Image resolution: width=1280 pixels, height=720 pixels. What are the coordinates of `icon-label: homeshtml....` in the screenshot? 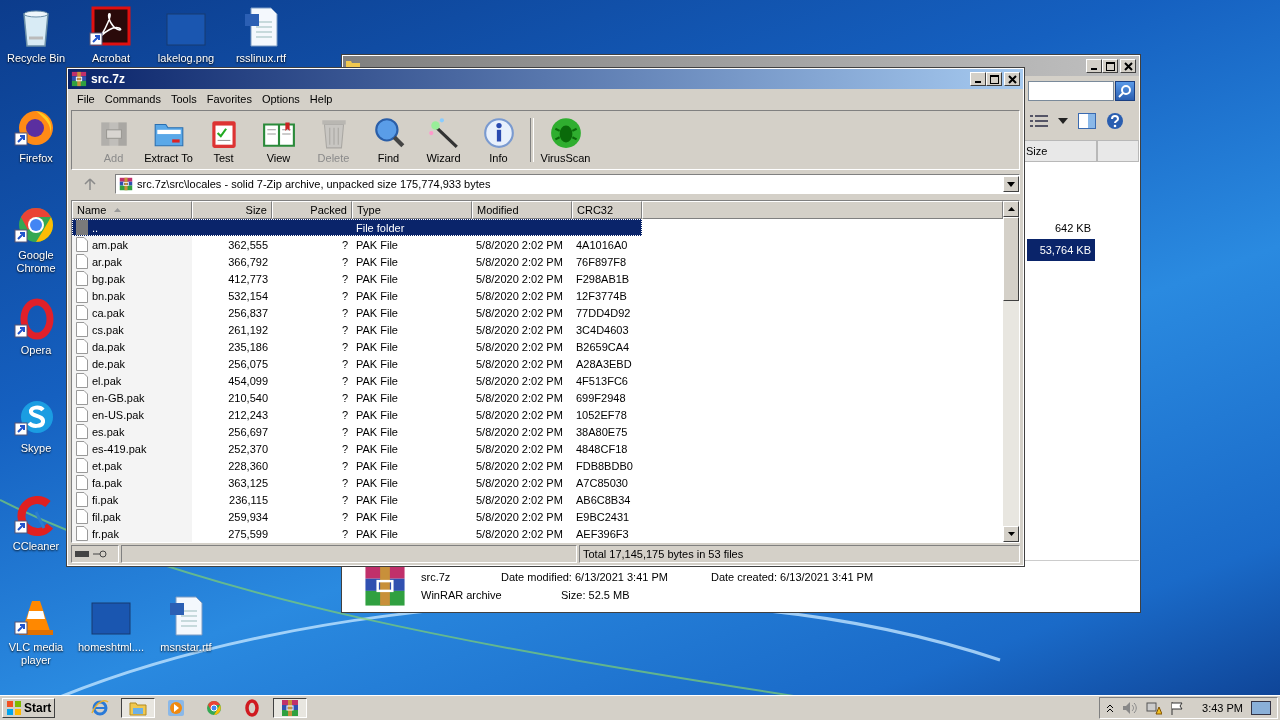 It's located at (111, 647).